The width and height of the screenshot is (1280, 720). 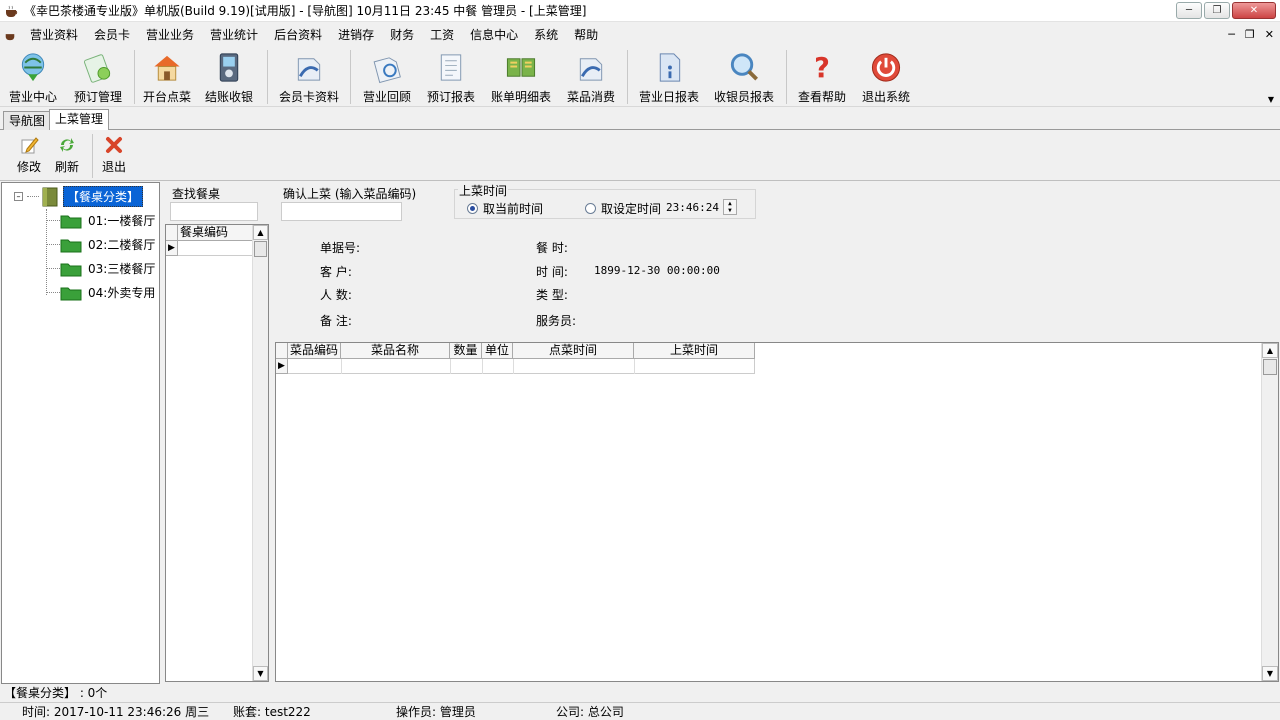 What do you see at coordinates (56, 693) in the screenshot?
I see `tree-status: 【餐桌分类】 : 0个` at bounding box center [56, 693].